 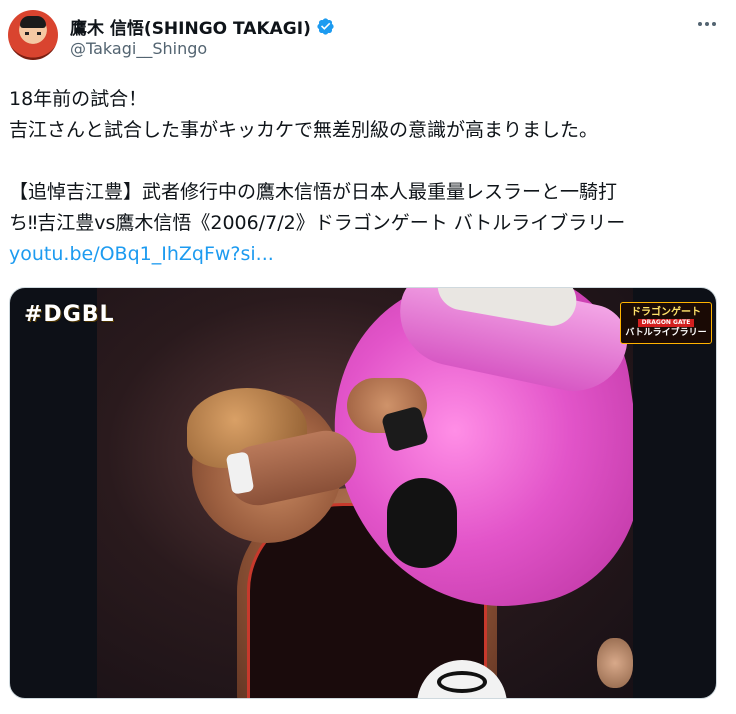 I want to click on background-spectator, so click(x=615, y=663).